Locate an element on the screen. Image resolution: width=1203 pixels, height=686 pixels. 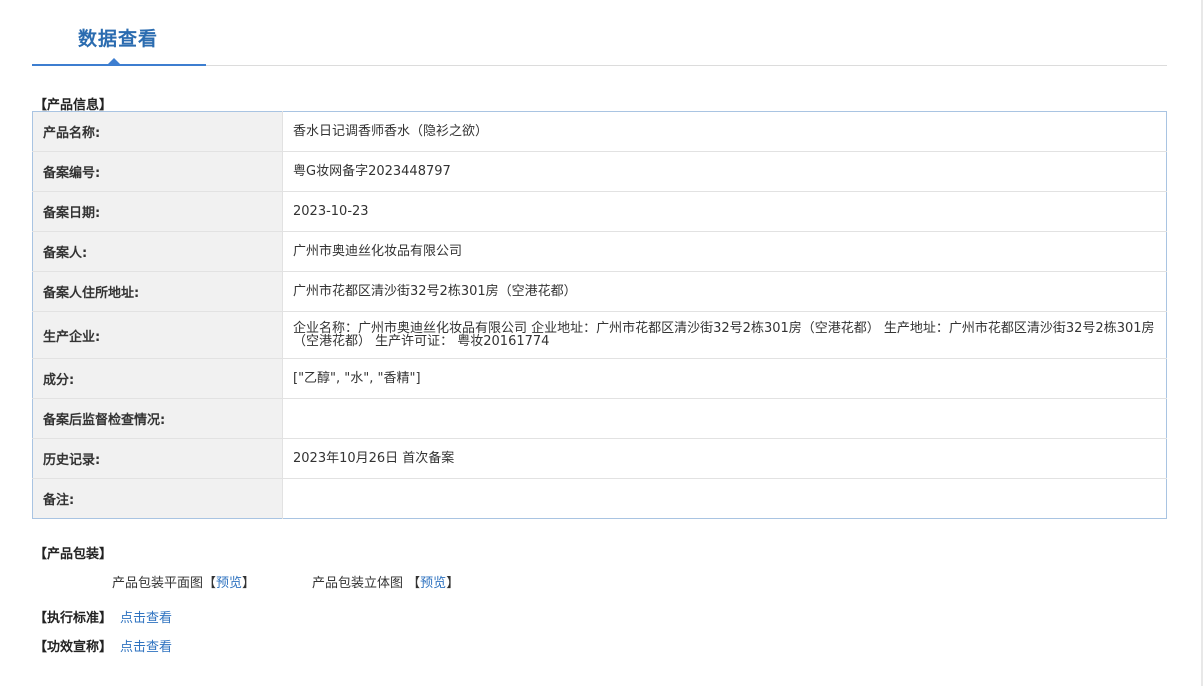
efficacy-title: 【功效宣称】 is located at coordinates (73, 647).